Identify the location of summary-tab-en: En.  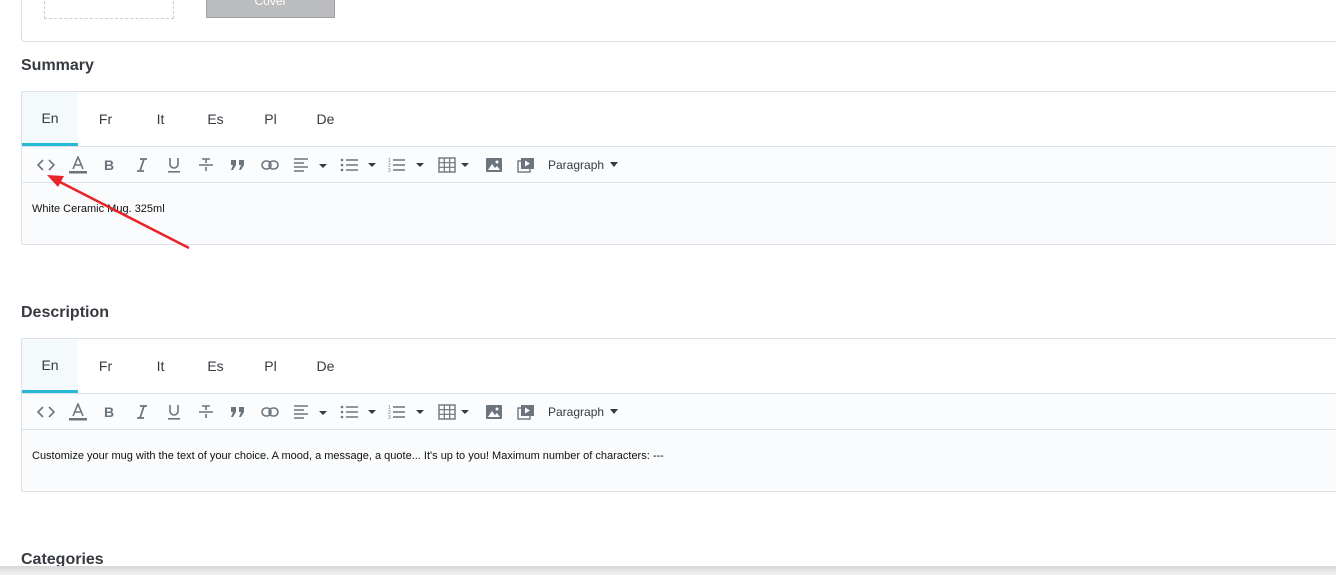
(50, 119).